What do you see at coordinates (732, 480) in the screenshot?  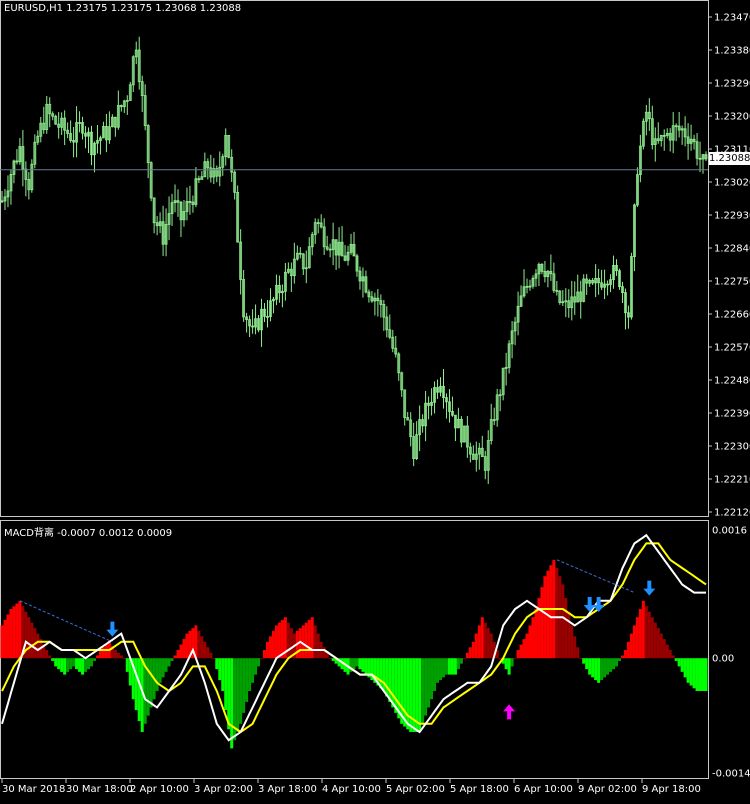 I see `price-axis-label: 1.22210` at bounding box center [732, 480].